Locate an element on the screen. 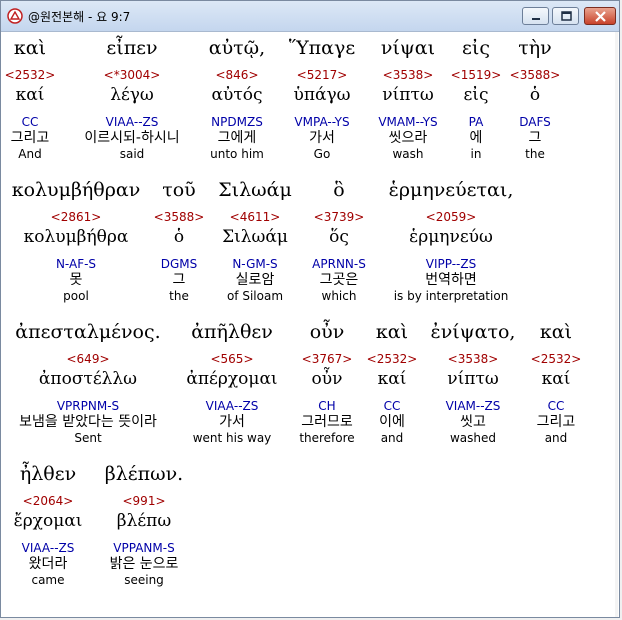 The height and width of the screenshot is (620, 622). greek-word: ἑρμηνεύεται, is located at coordinates (451, 190).